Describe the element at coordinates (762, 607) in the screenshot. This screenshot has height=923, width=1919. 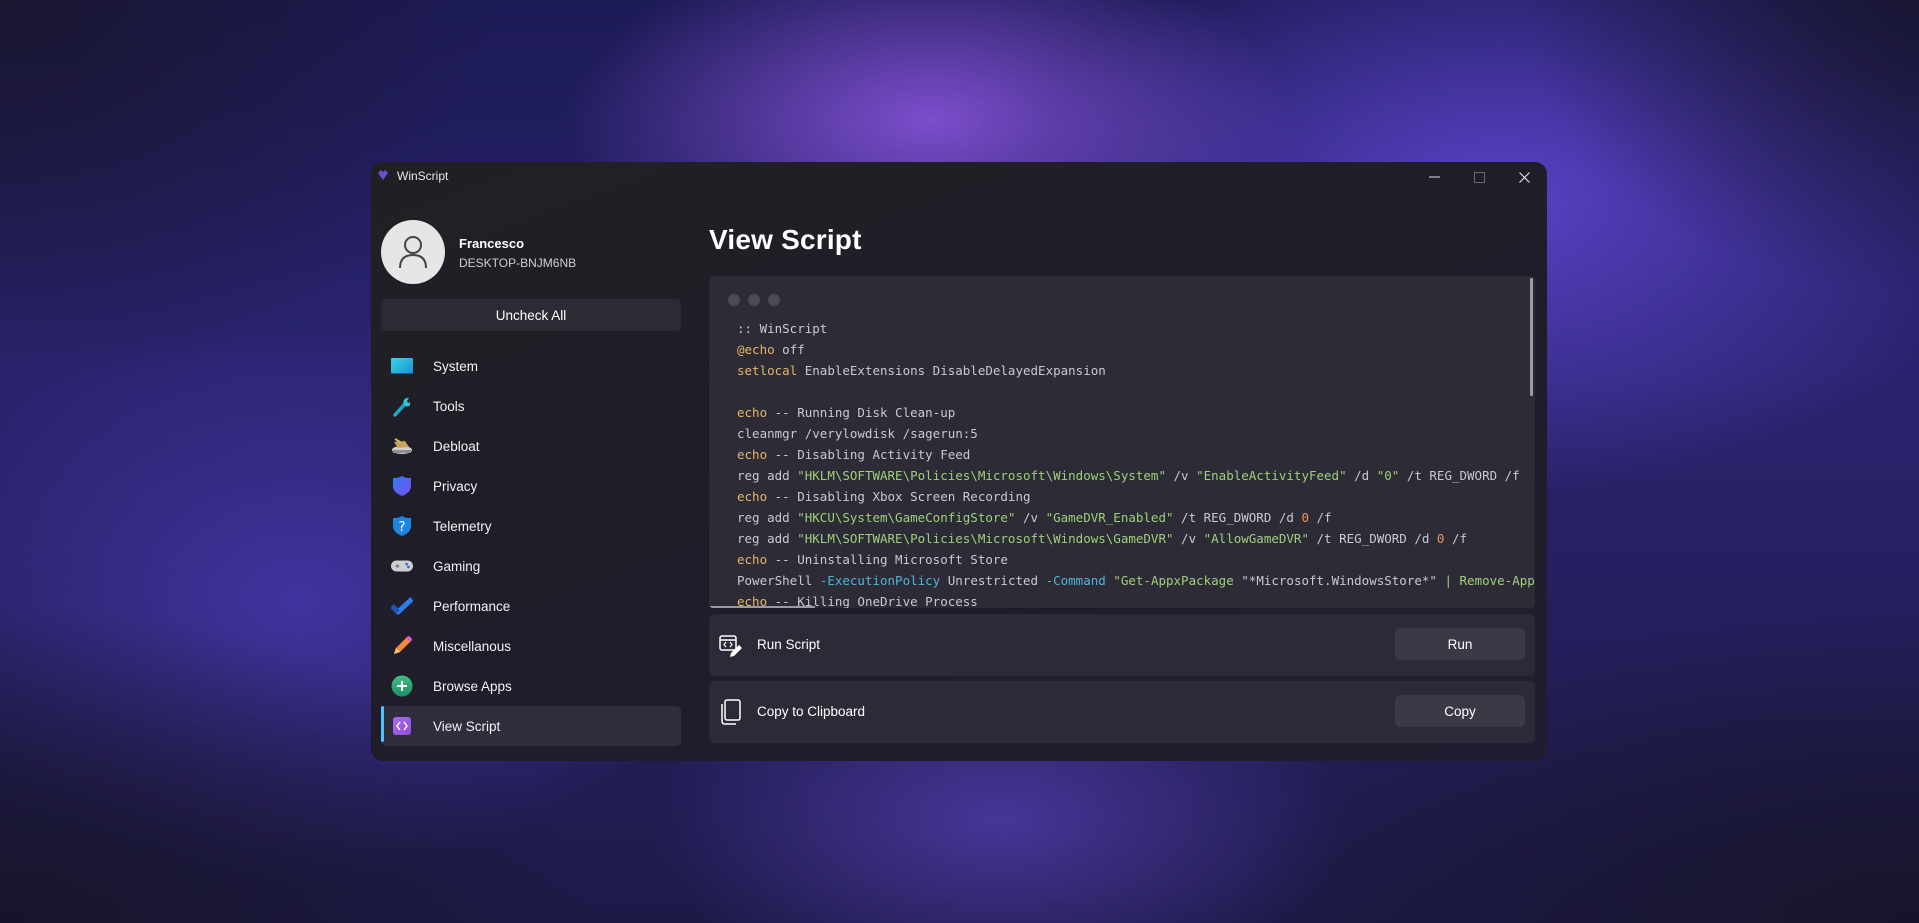
I see `horizontal-scrollbar` at that location.